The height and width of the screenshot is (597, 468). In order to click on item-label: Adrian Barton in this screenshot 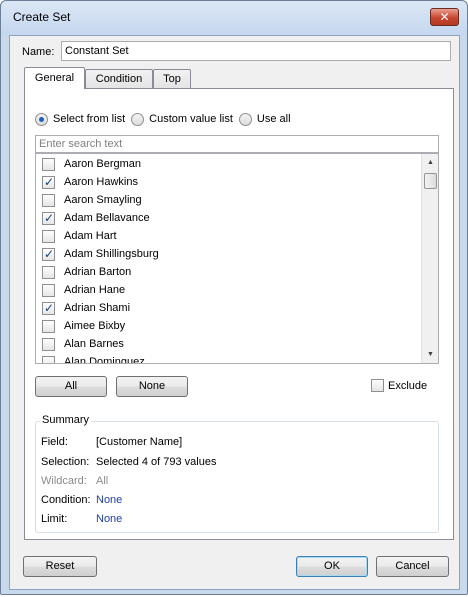, I will do `click(98, 272)`.